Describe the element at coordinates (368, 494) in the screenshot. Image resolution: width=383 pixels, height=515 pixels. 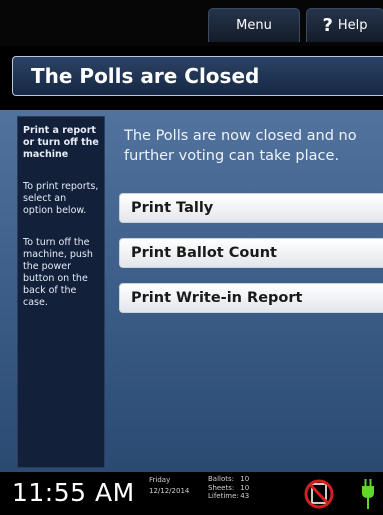
I see `power-plug-icon` at that location.